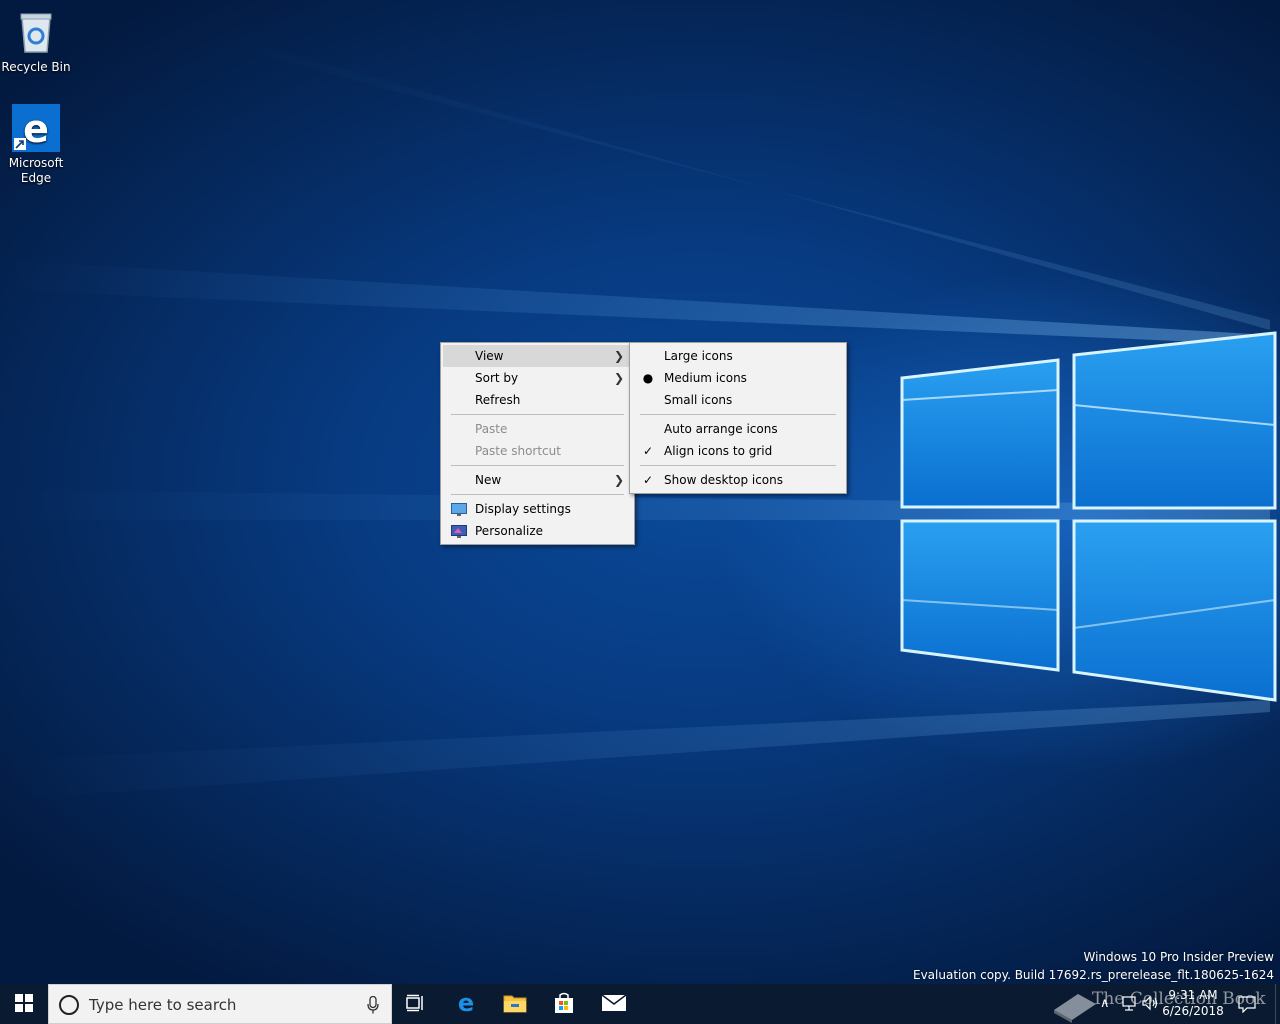 This screenshot has width=1280, height=1024. What do you see at coordinates (523, 509) in the screenshot?
I see `menu-item-display-settings-label: Display settings` at bounding box center [523, 509].